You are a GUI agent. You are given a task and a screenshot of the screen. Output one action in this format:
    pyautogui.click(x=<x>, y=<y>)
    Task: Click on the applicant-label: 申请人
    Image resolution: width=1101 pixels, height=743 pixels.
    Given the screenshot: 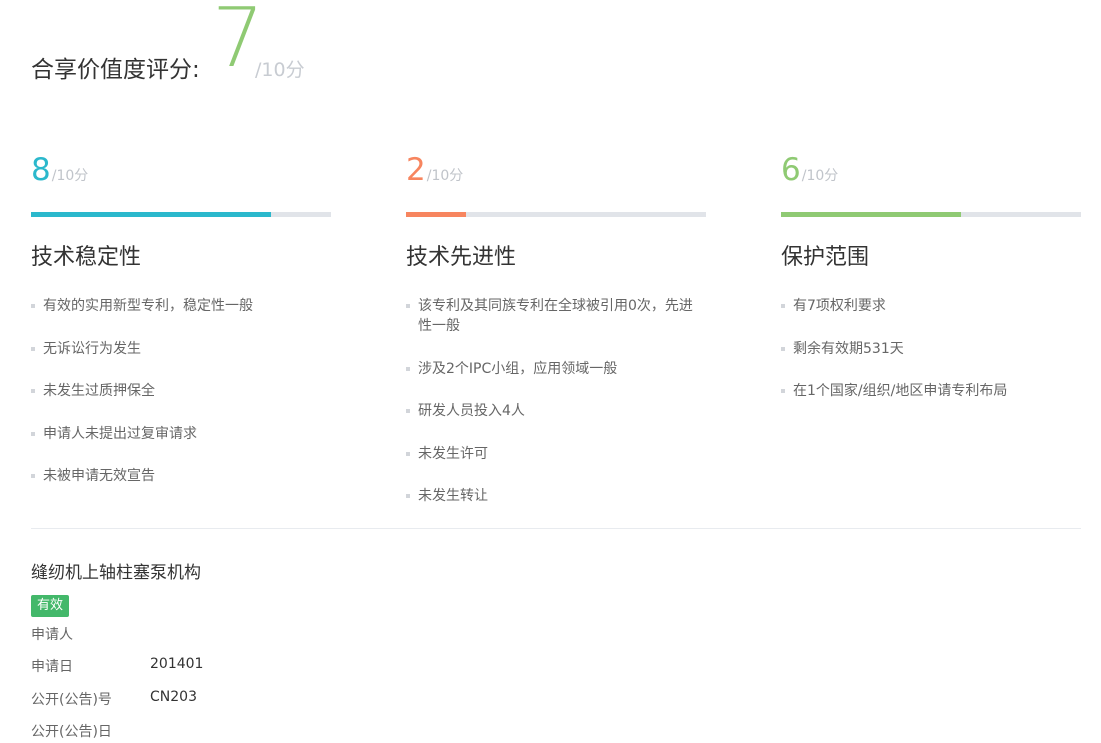 What is the action you would take?
    pyautogui.click(x=52, y=635)
    